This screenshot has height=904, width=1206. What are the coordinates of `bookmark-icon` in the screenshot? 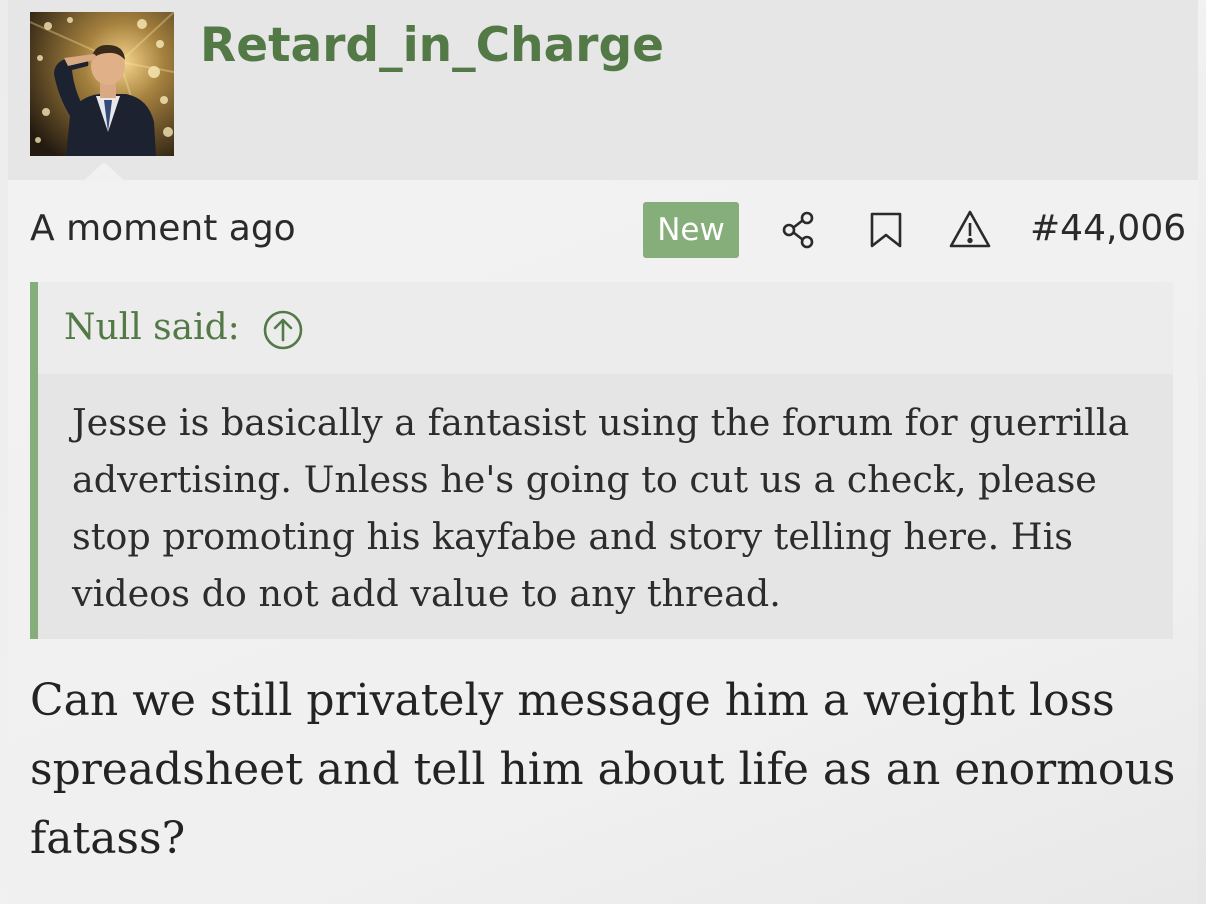 It's located at (886, 230).